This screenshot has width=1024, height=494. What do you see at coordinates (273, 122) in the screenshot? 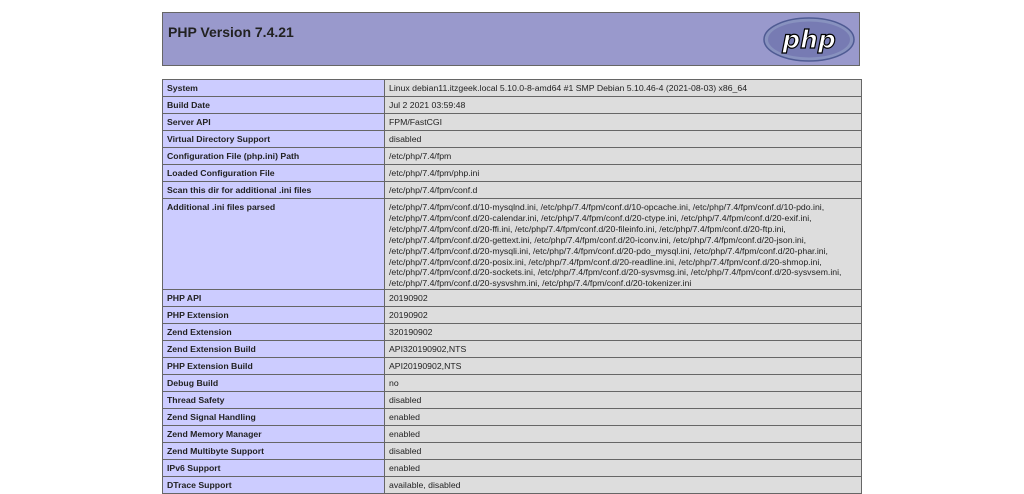
I see `row-key: Server API` at bounding box center [273, 122].